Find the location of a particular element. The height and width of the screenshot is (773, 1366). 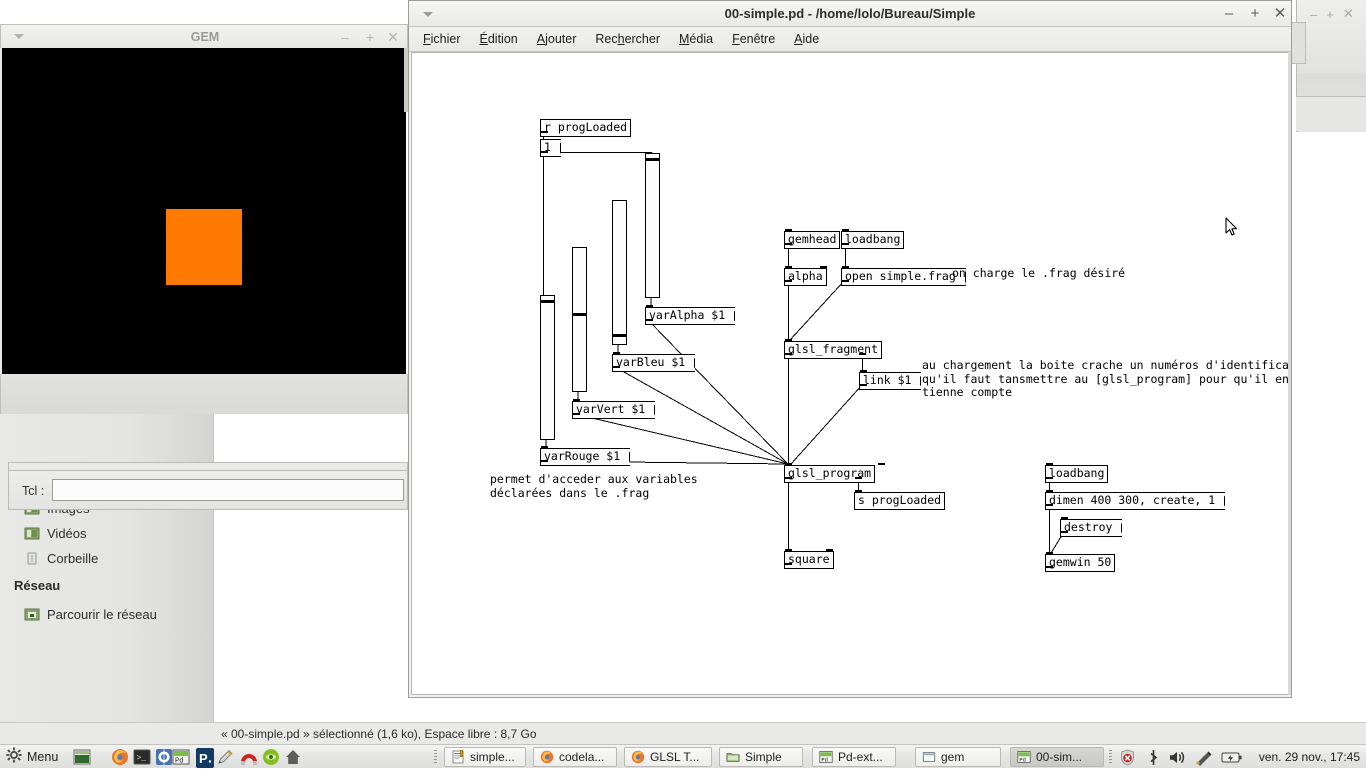

message-label: link $1 is located at coordinates (887, 380).